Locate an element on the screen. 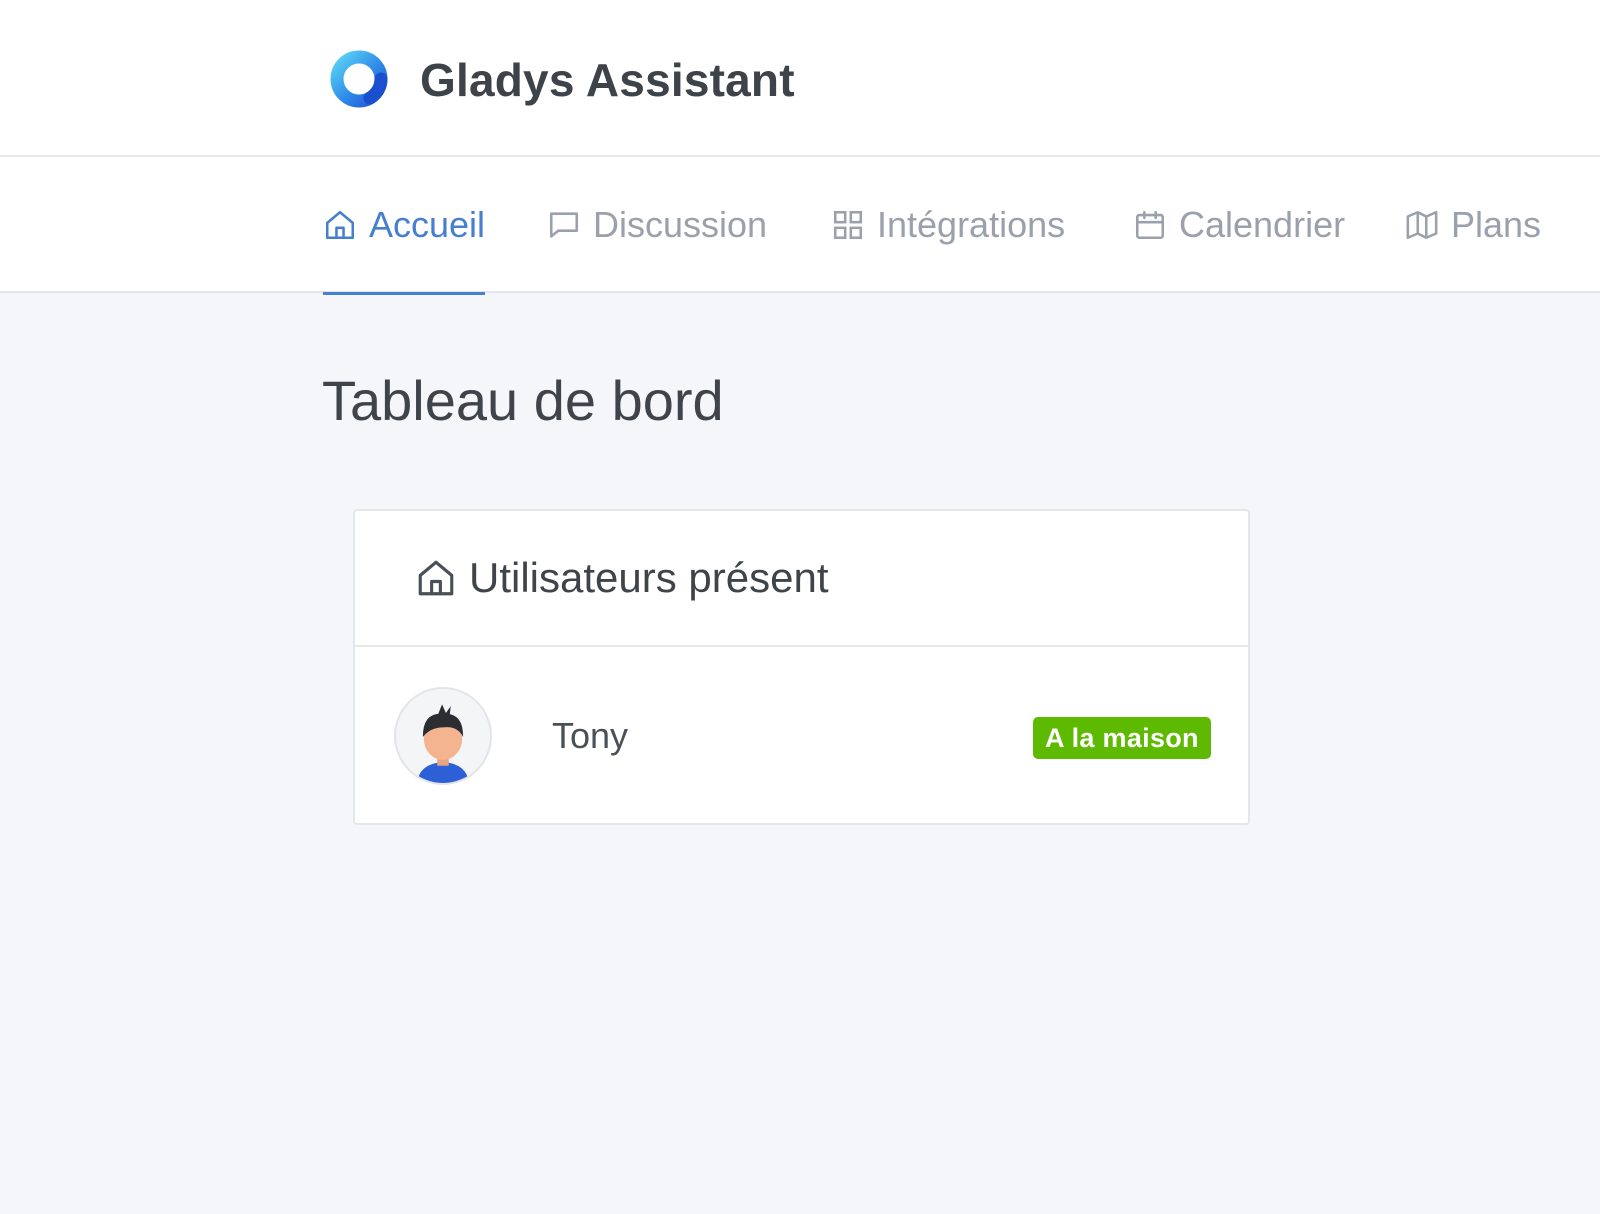 This screenshot has width=1600, height=1214. status-badge: A la maison is located at coordinates (1122, 738).